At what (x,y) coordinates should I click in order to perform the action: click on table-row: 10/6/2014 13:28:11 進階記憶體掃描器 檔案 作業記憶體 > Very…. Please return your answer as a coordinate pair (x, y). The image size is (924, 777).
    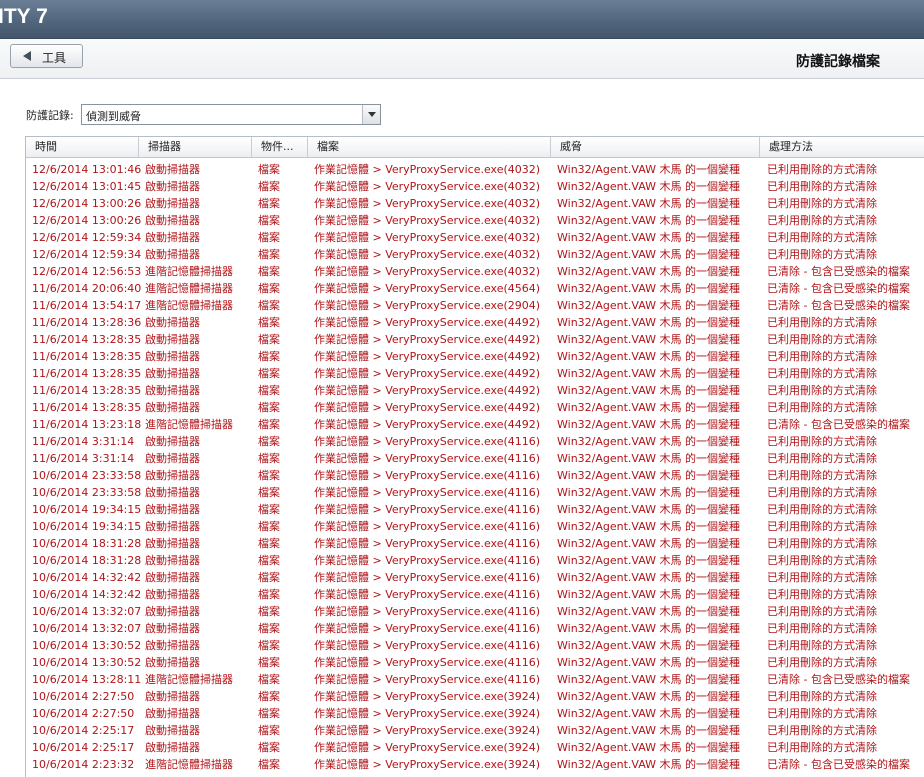
    Looking at the image, I should click on (475, 679).